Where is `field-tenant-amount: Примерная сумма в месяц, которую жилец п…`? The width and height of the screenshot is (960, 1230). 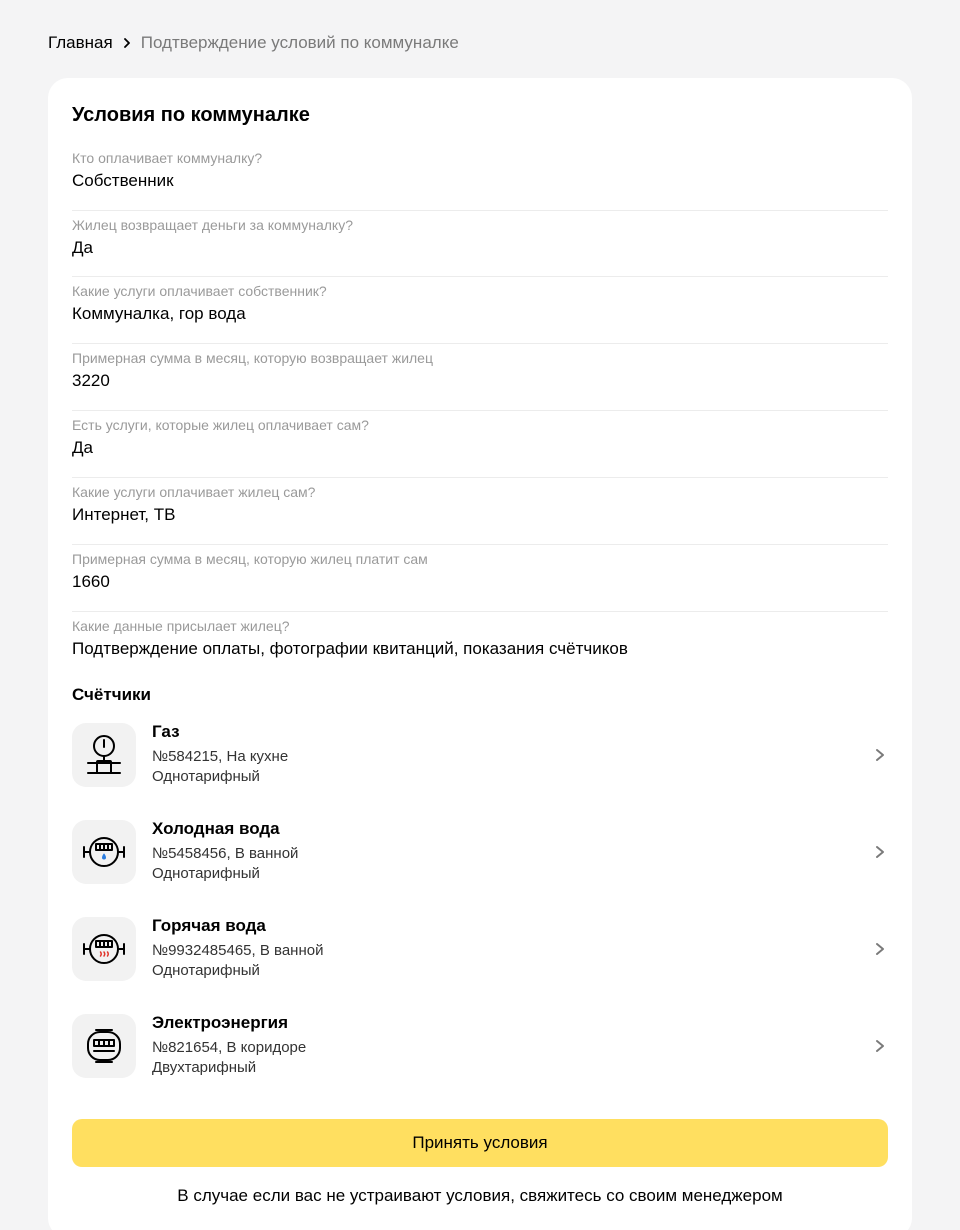
field-tenant-amount: Примерная сумма в месяц, которую жилец п… is located at coordinates (480, 578).